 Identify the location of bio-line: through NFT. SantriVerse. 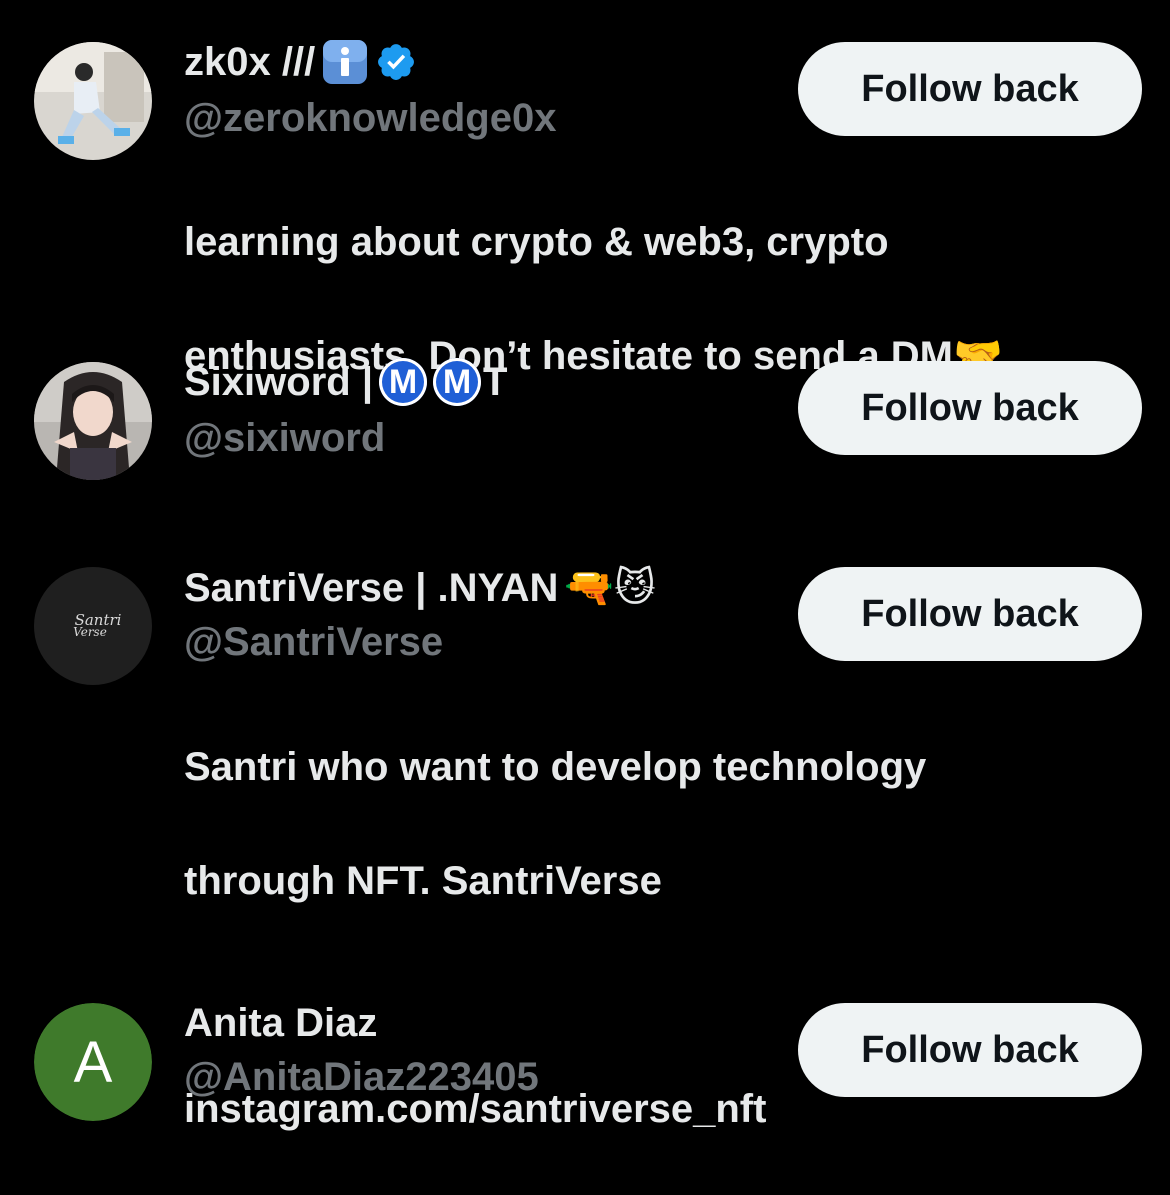
(423, 881).